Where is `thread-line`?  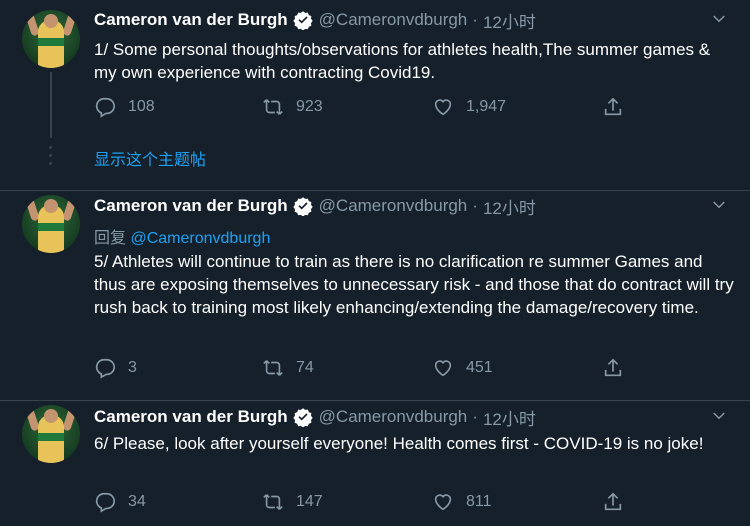
thread-line is located at coordinates (51, 105).